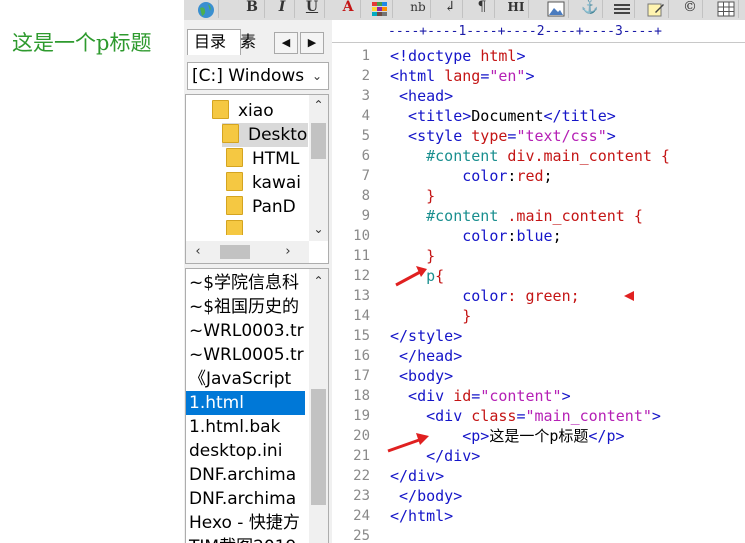 Image resolution: width=745 pixels, height=543 pixels. I want to click on image-icon, so click(556, 9).